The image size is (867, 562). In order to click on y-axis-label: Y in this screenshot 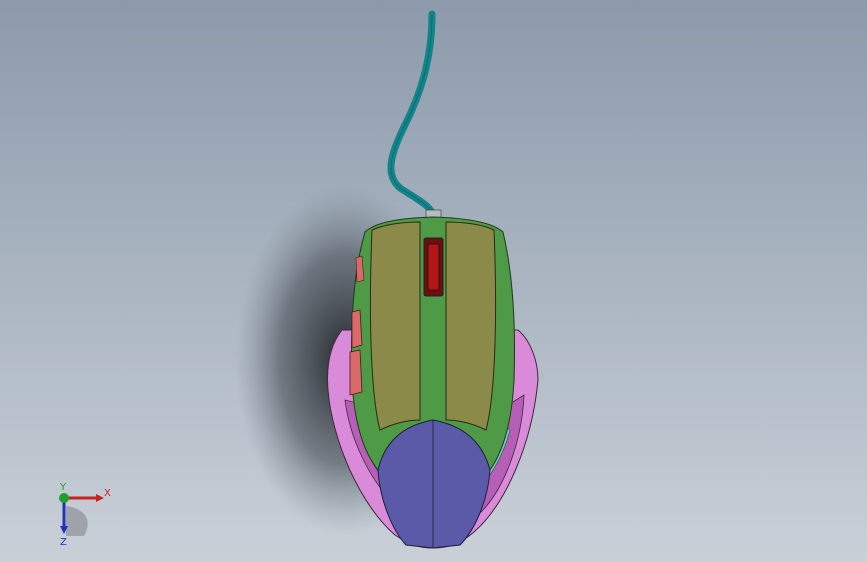, I will do `click(63, 487)`.